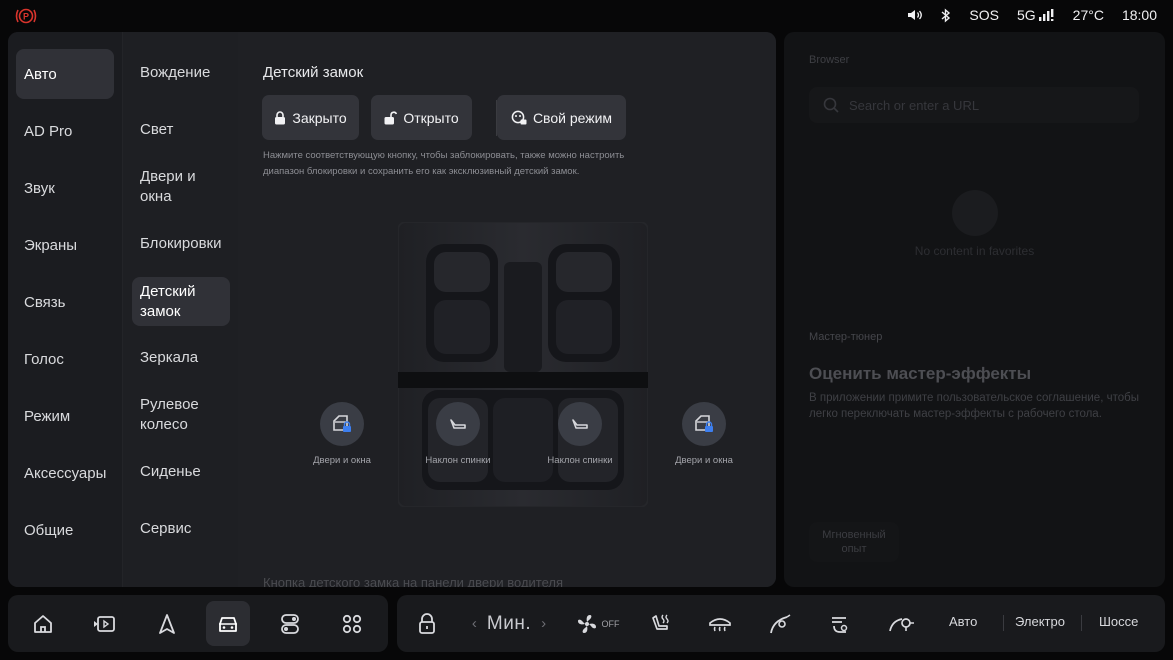  I want to click on custom-mode-label: Свой режим, so click(572, 117).